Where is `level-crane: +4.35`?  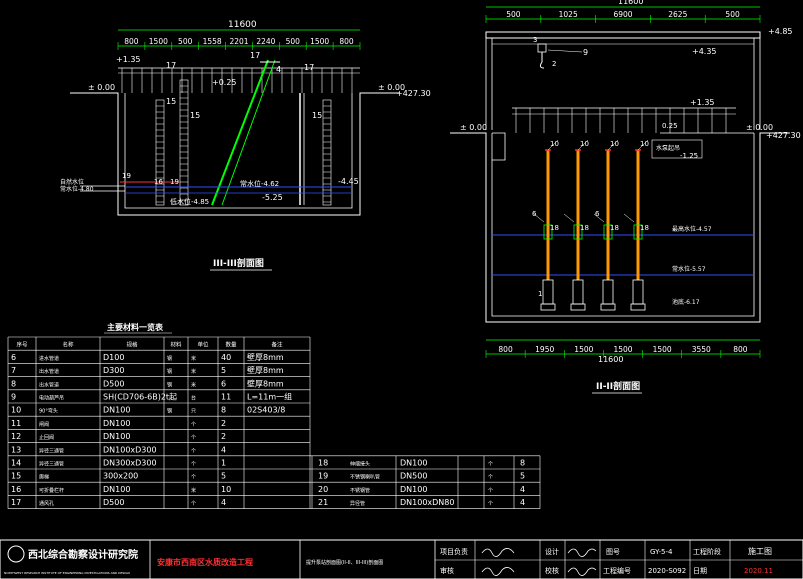 level-crane: +4.35 is located at coordinates (704, 51).